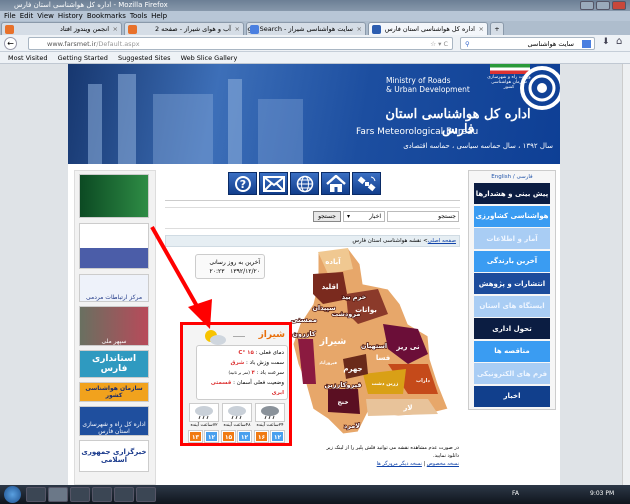 Image resolution: width=630 pixels, height=504 pixels. Describe the element at coordinates (114, 196) in the screenshot. I see `banner-leader` at that location.